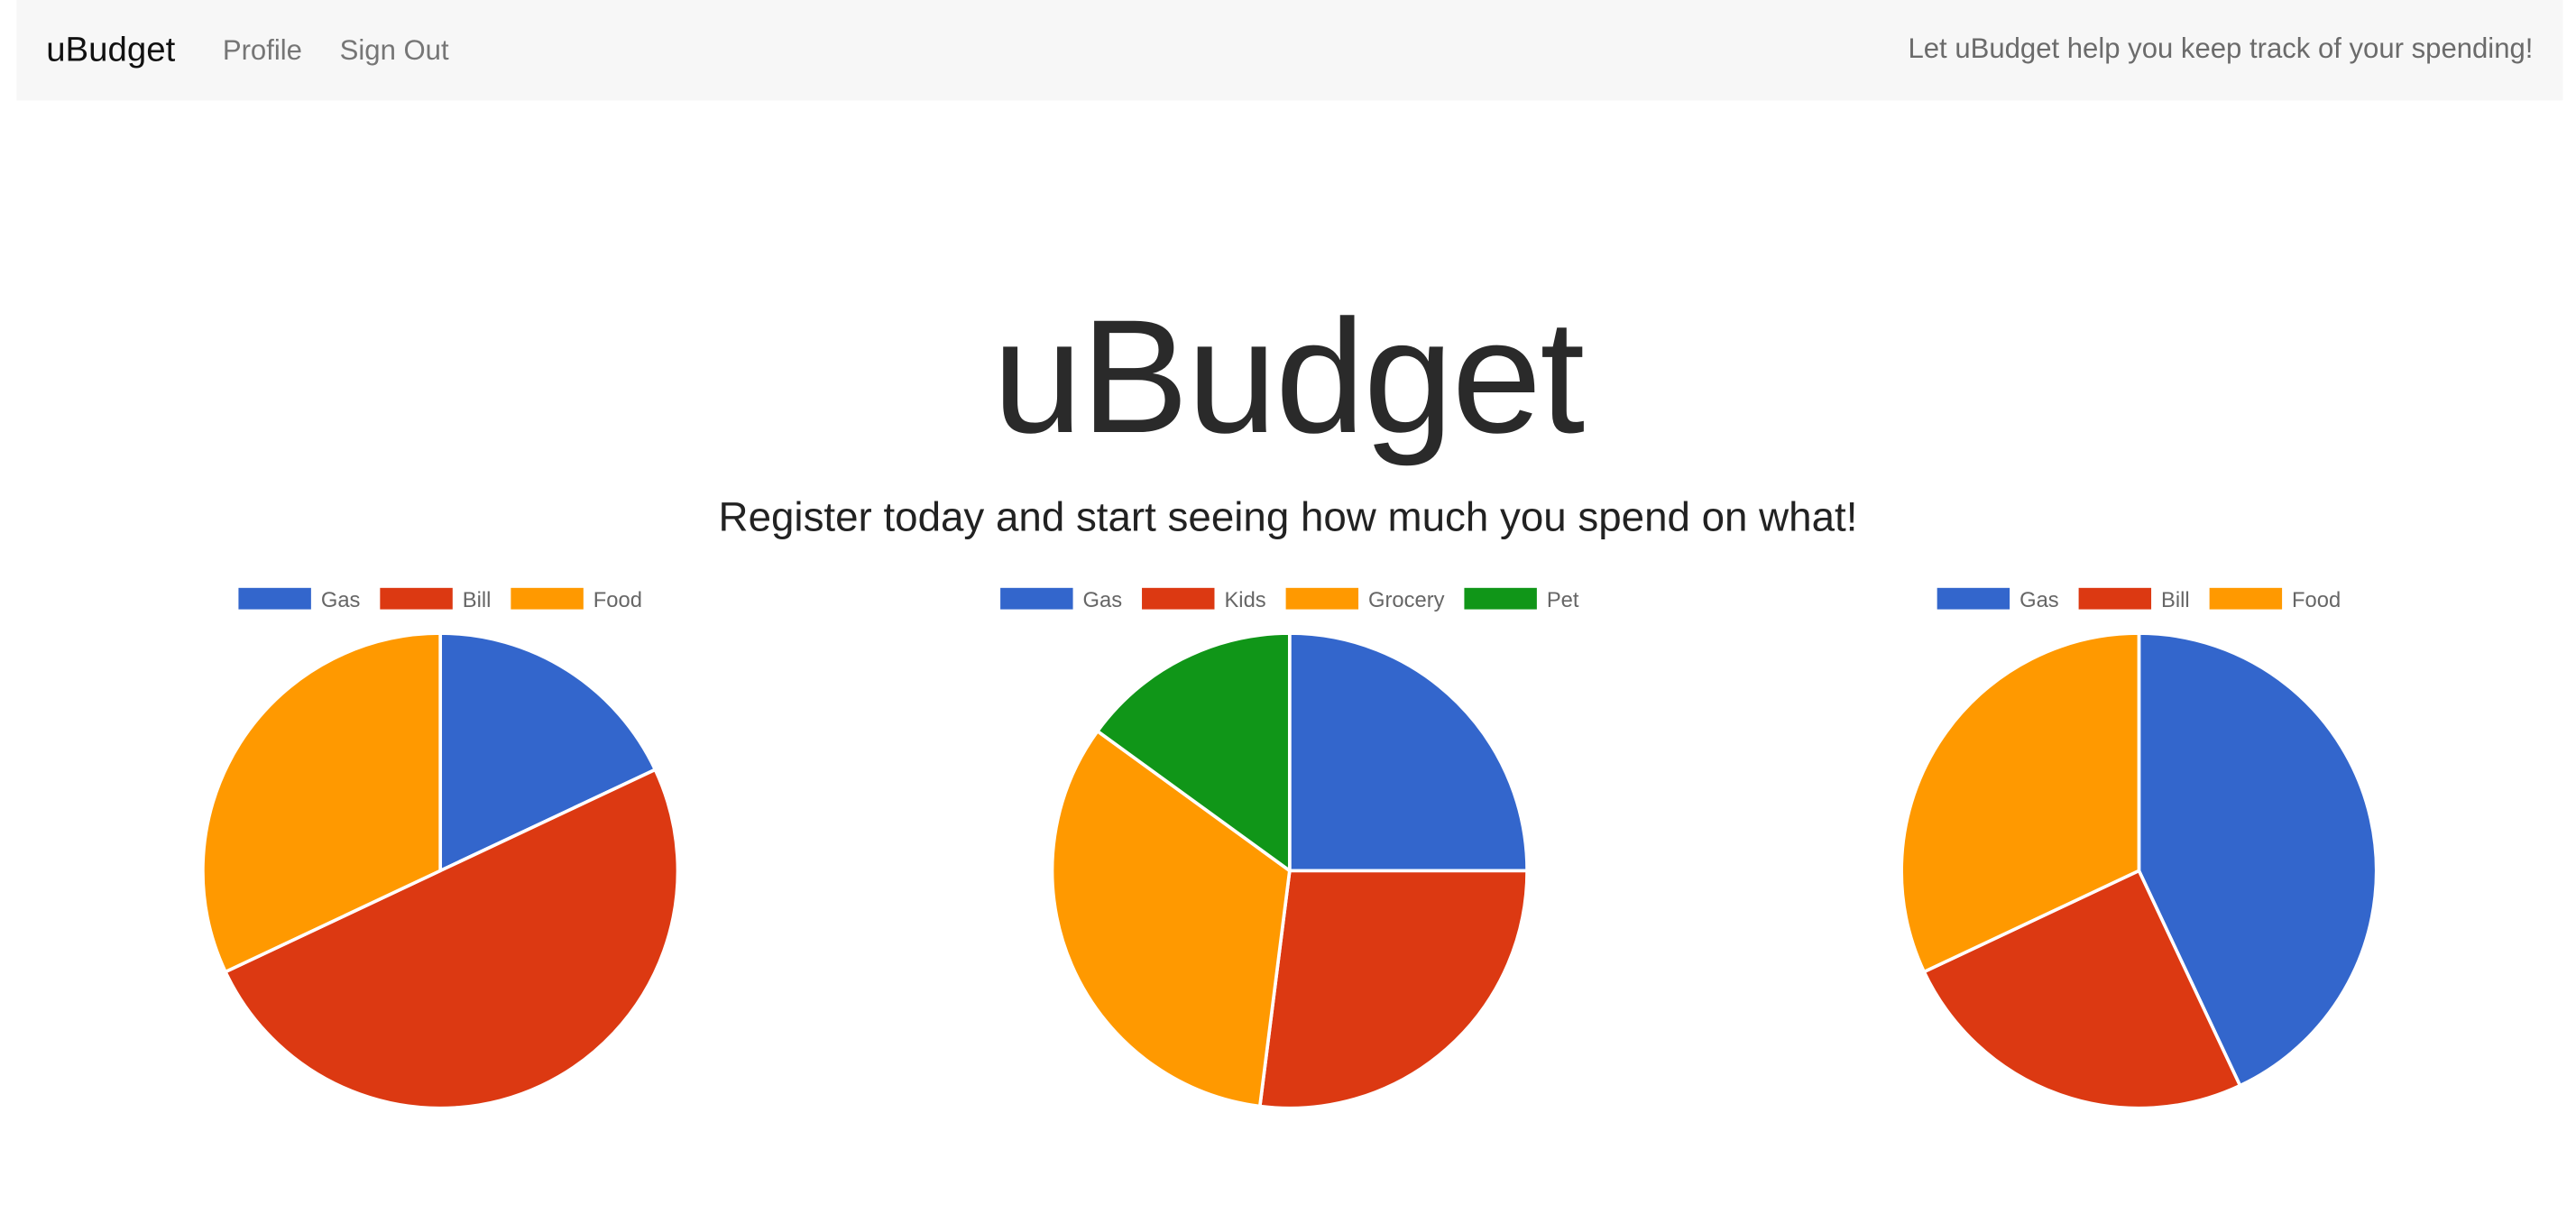 The image size is (2576, 1214). I want to click on legend-label-kids: Kids, so click(1244, 600).